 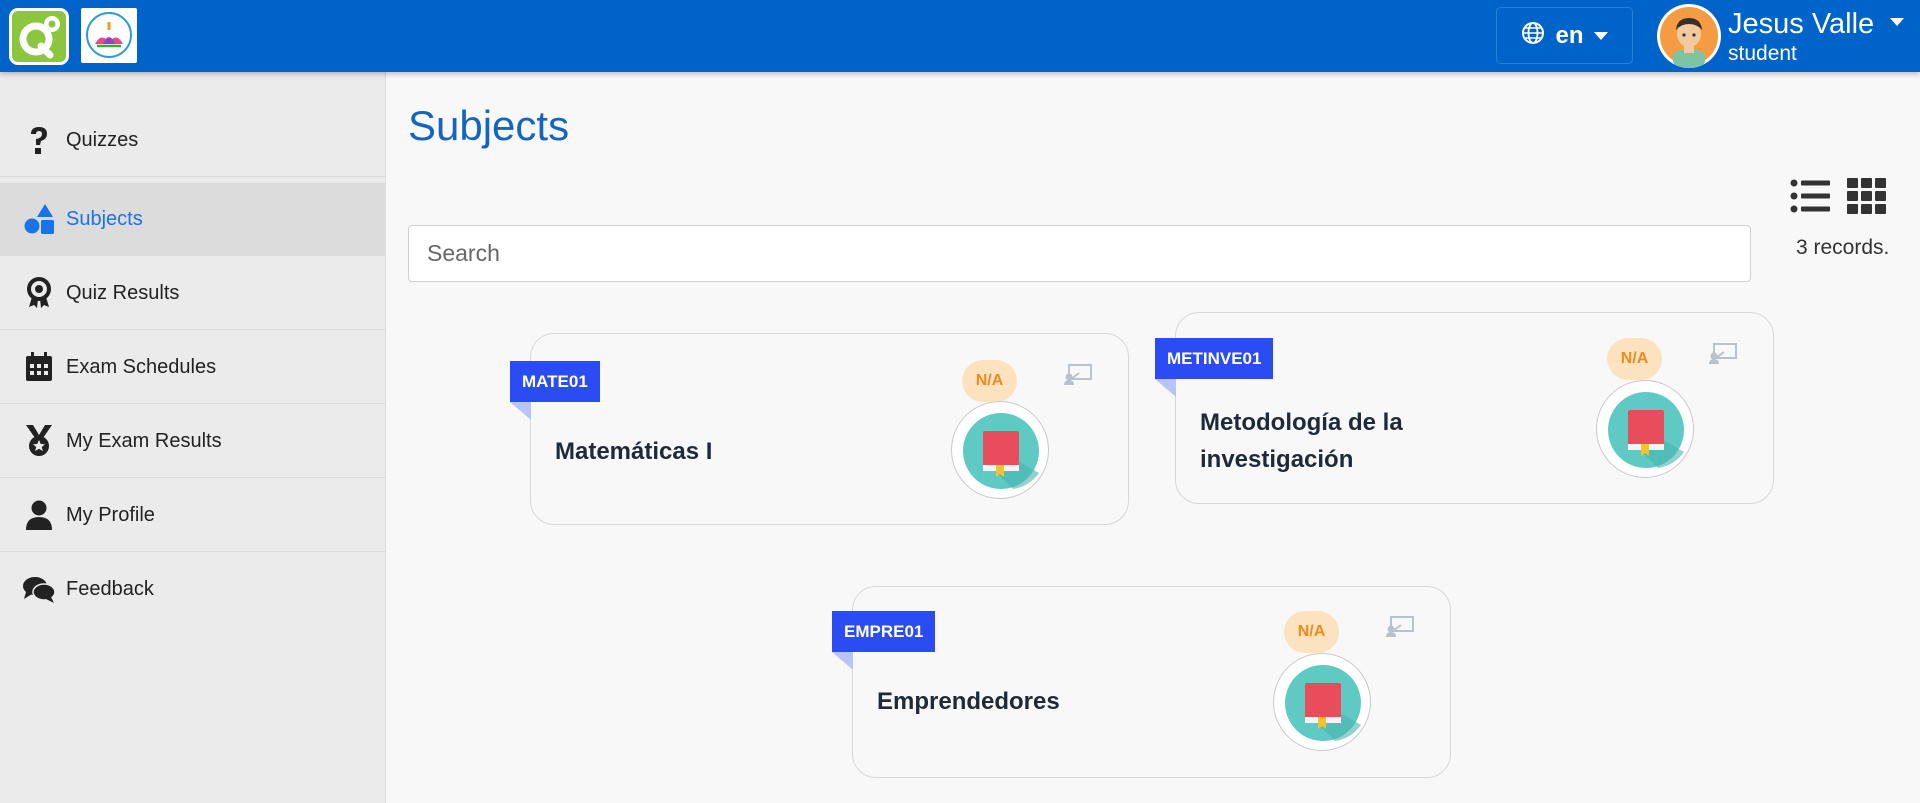 What do you see at coordinates (960, 36) in the screenshot?
I see `top-bar: en Jesus Valle student` at bounding box center [960, 36].